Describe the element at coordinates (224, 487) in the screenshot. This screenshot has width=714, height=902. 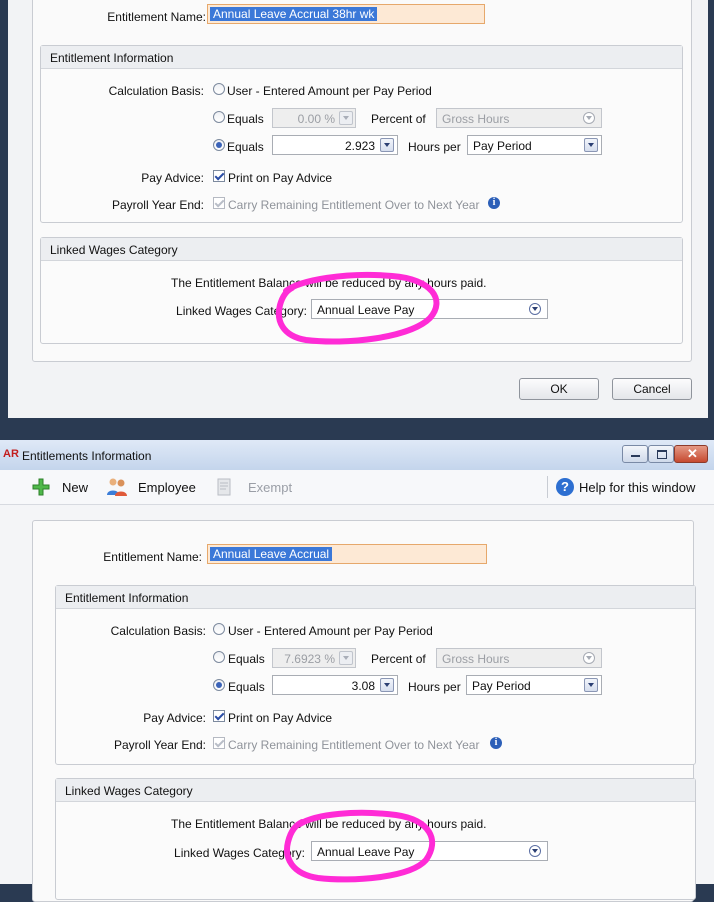
I see `document-icon` at that location.